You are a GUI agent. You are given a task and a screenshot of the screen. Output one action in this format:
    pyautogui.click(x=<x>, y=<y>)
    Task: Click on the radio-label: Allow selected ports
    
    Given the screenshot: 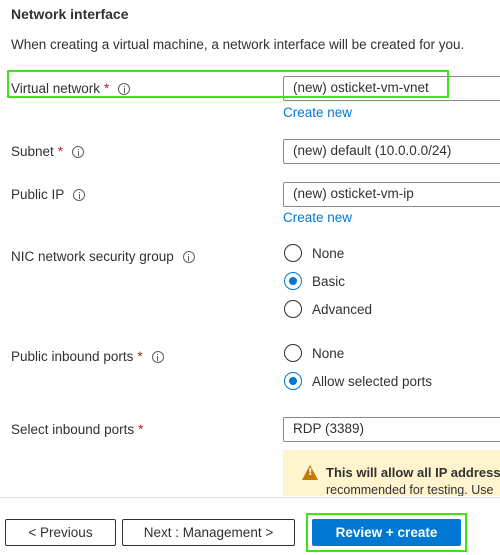 What is the action you would take?
    pyautogui.click(x=372, y=381)
    